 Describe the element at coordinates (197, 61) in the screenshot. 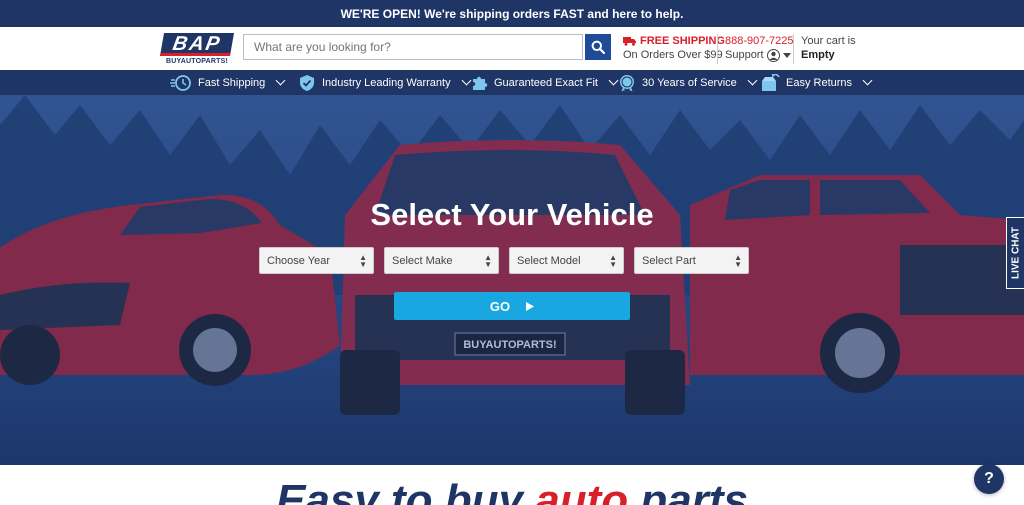

I see `logo-subtext: BUYAUTOPARTS!` at that location.